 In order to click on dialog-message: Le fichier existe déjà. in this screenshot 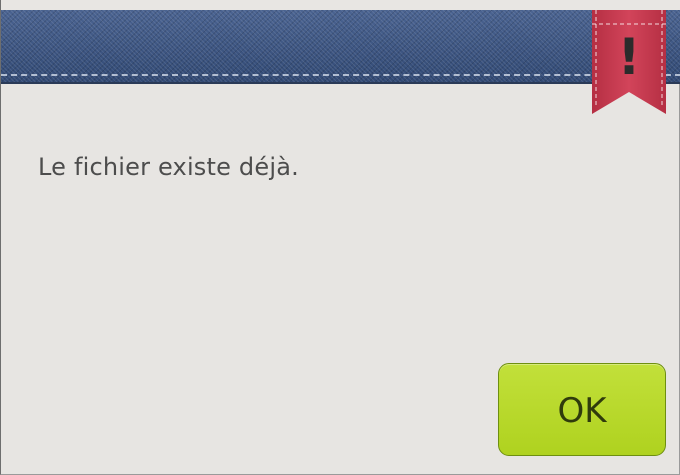, I will do `click(168, 167)`.